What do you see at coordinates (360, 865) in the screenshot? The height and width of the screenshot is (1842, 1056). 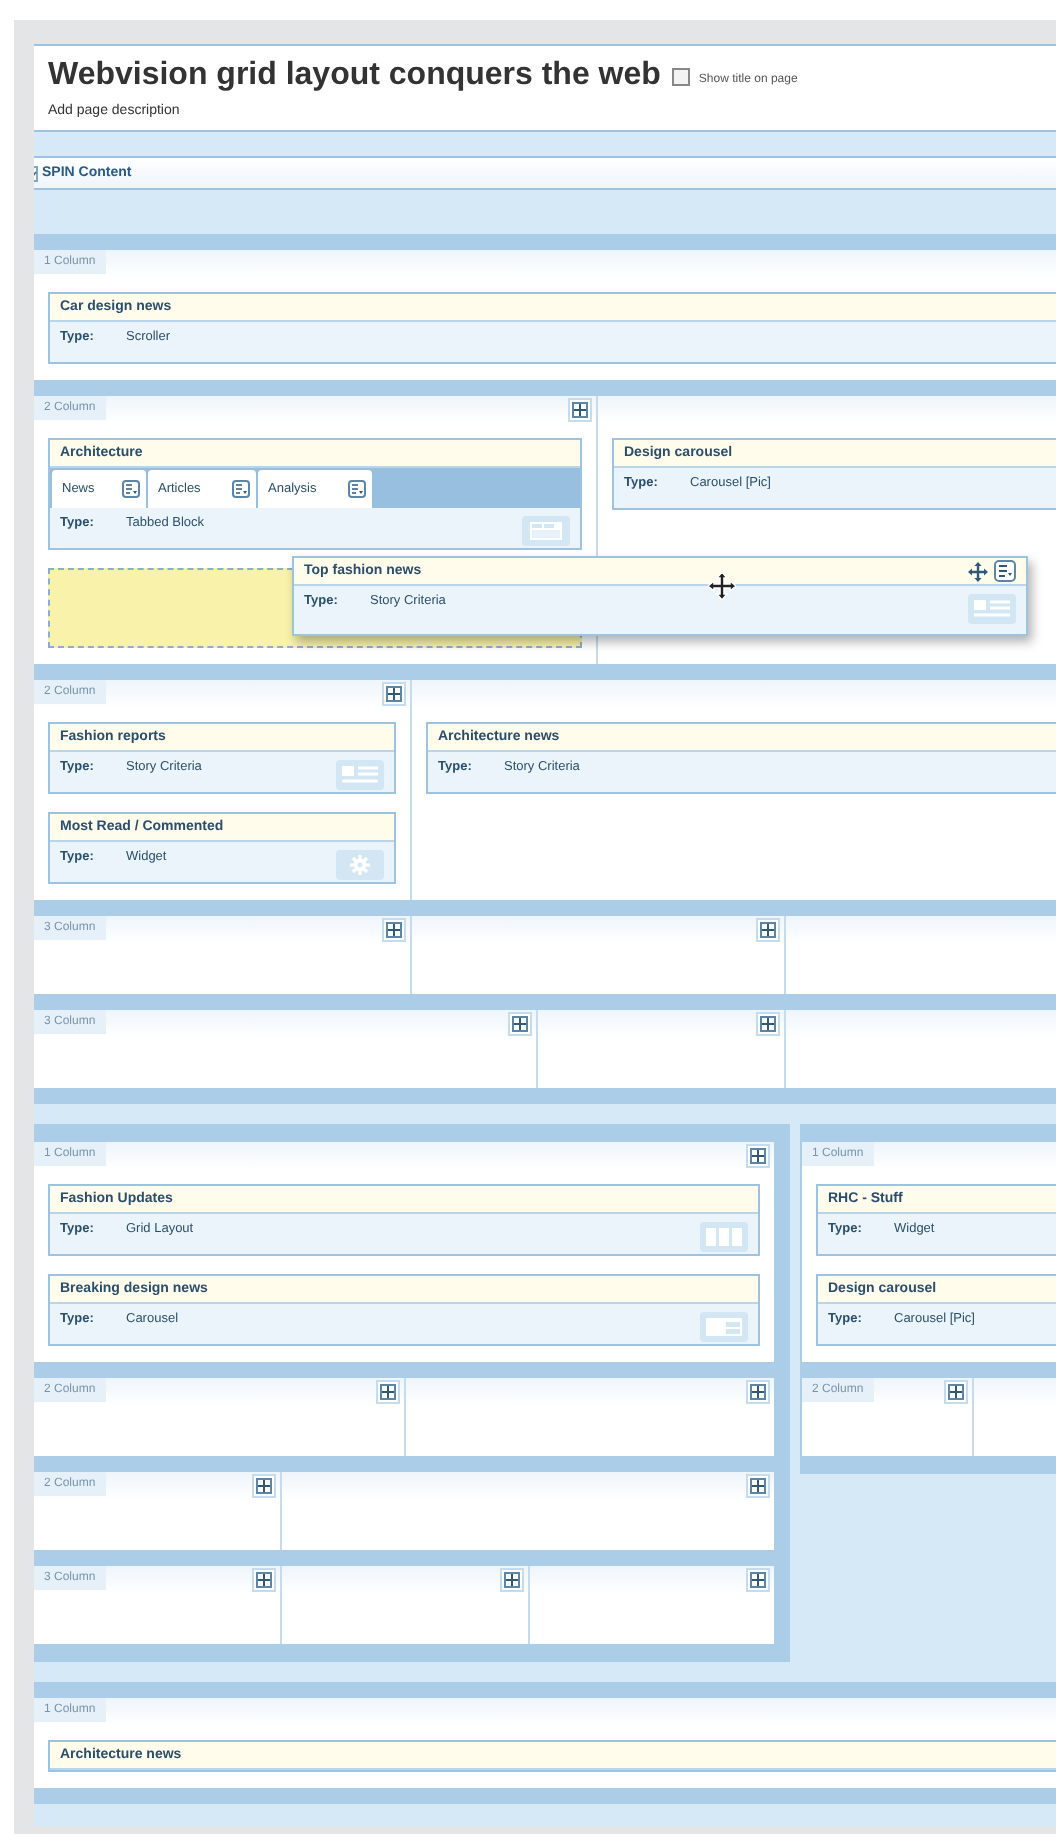 I see `gear-icon` at bounding box center [360, 865].